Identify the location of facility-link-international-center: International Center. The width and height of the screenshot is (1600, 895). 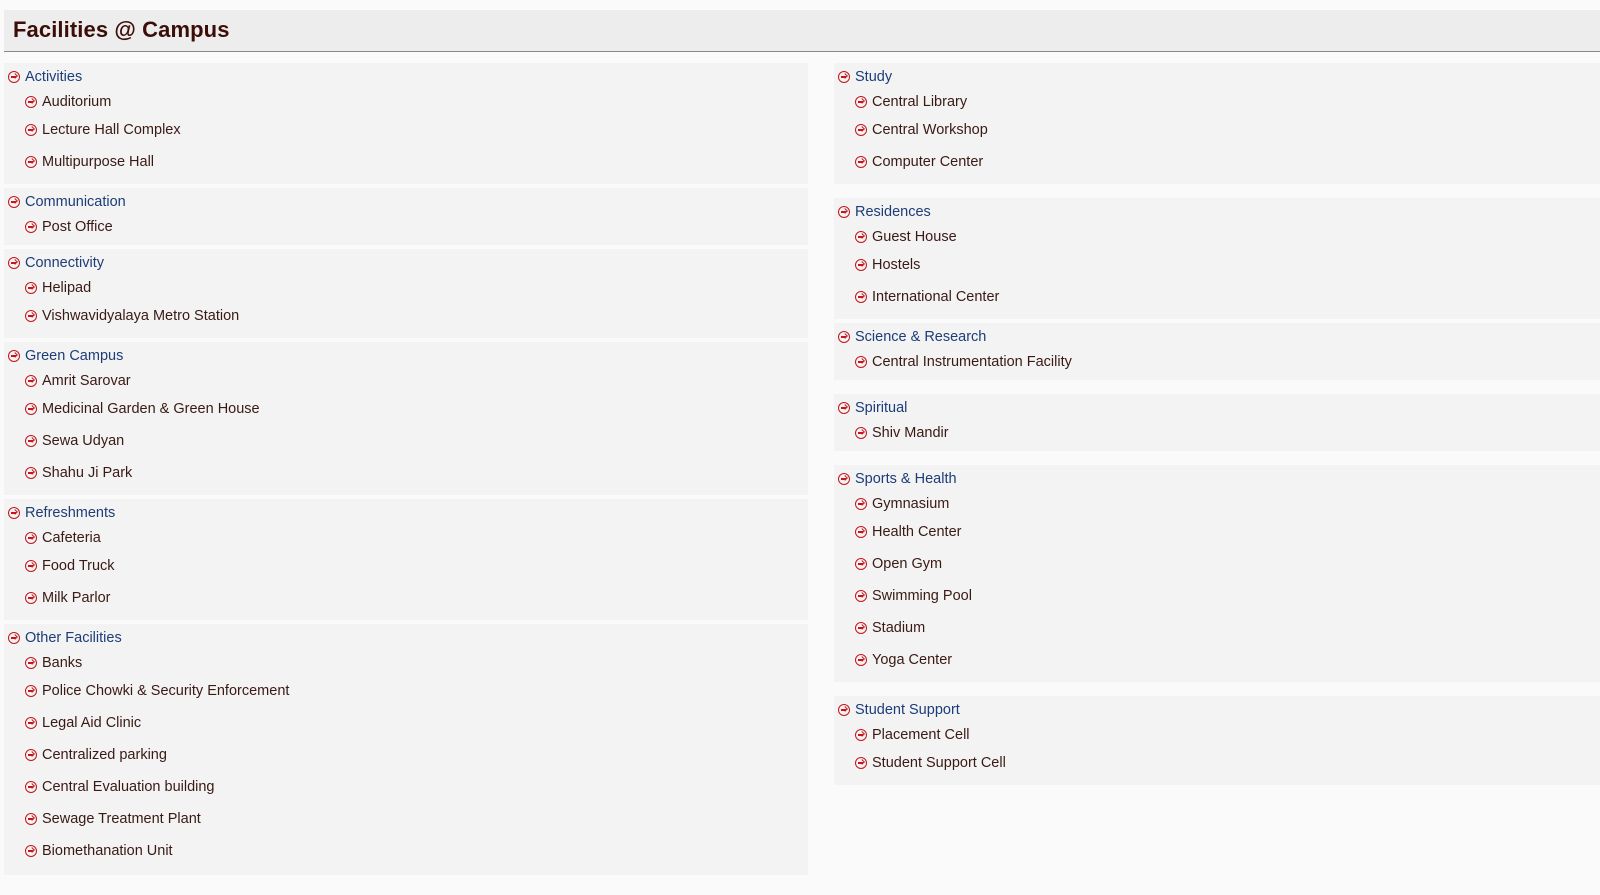
(1217, 297).